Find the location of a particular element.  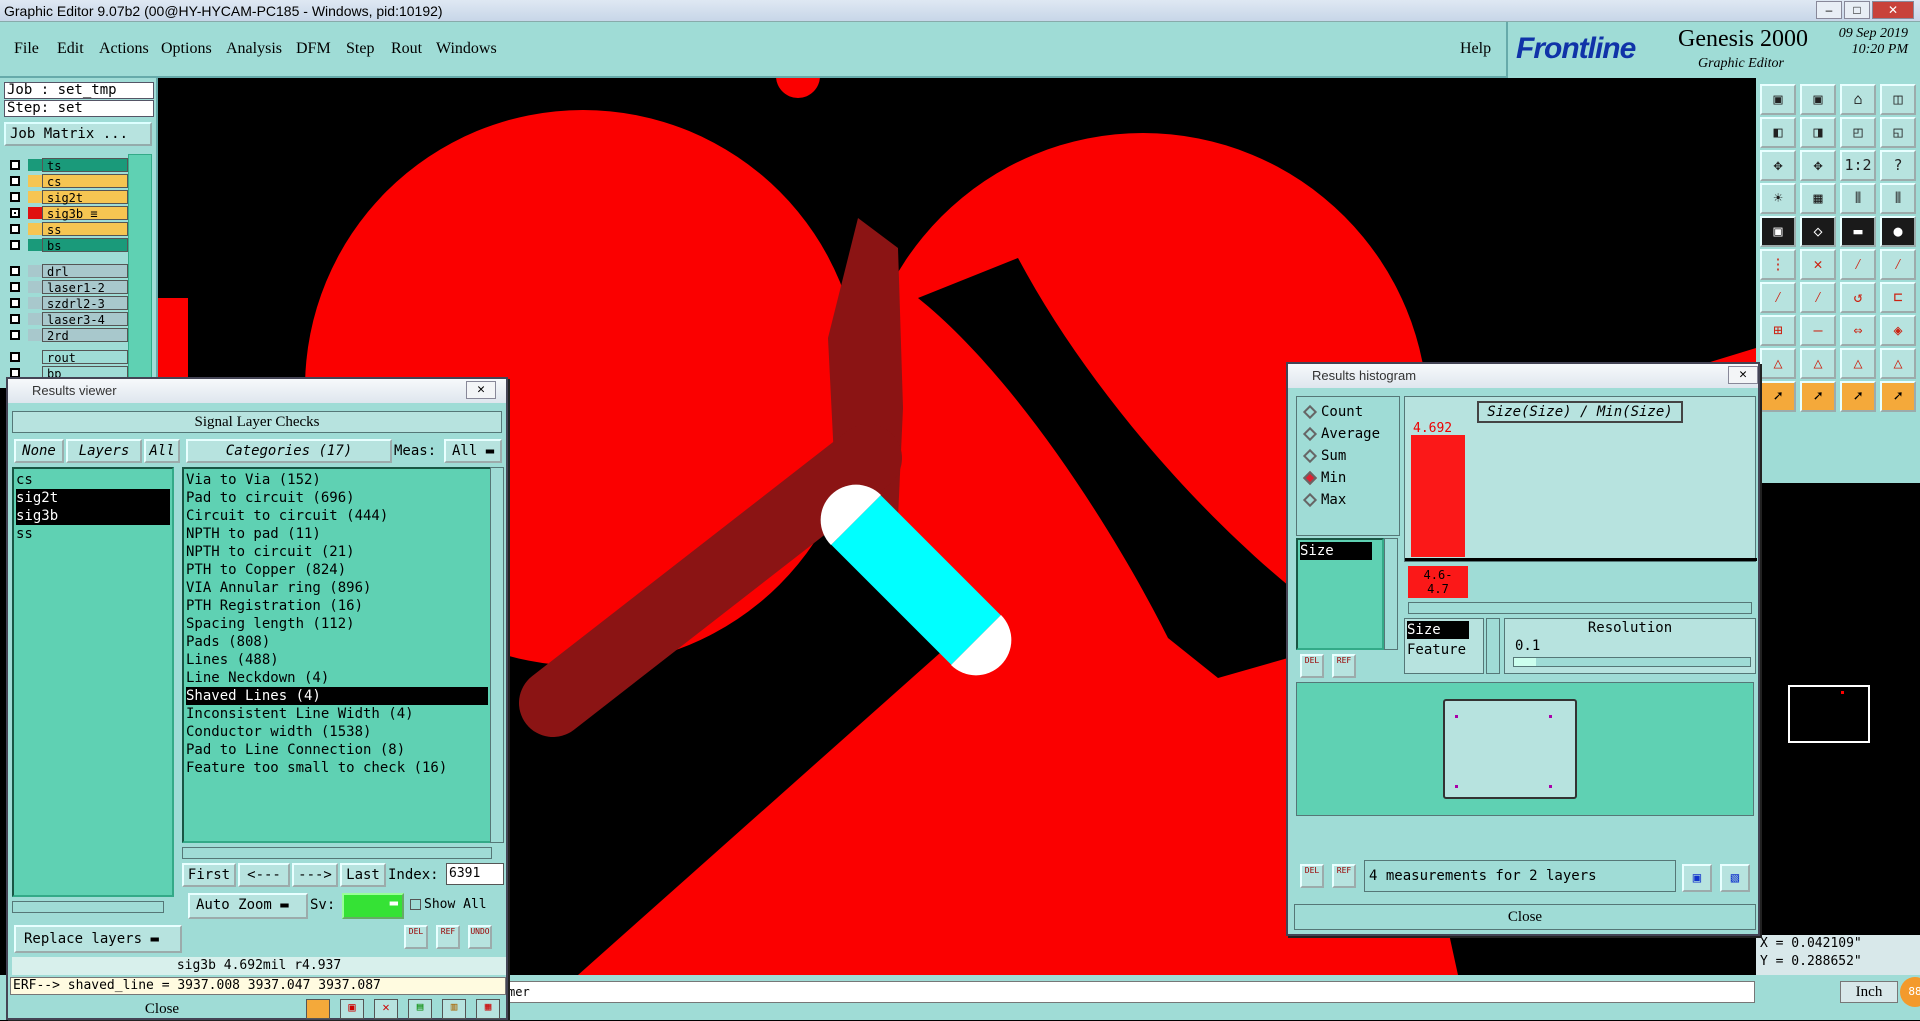

layer-row-drl: drl is located at coordinates (67, 271).